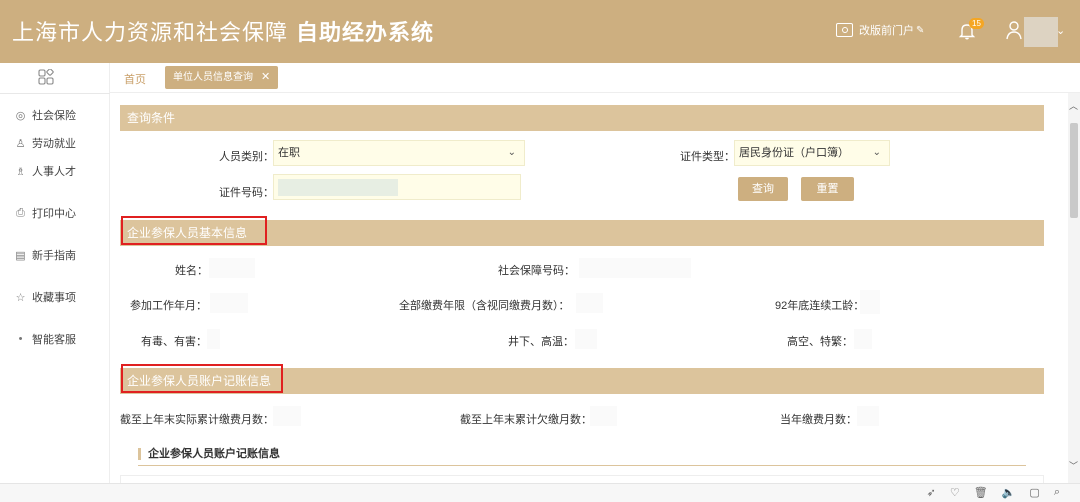 Image resolution: width=1080 pixels, height=502 pixels. Describe the element at coordinates (20, 115) in the screenshot. I see `social-security-icon: ◎` at that location.